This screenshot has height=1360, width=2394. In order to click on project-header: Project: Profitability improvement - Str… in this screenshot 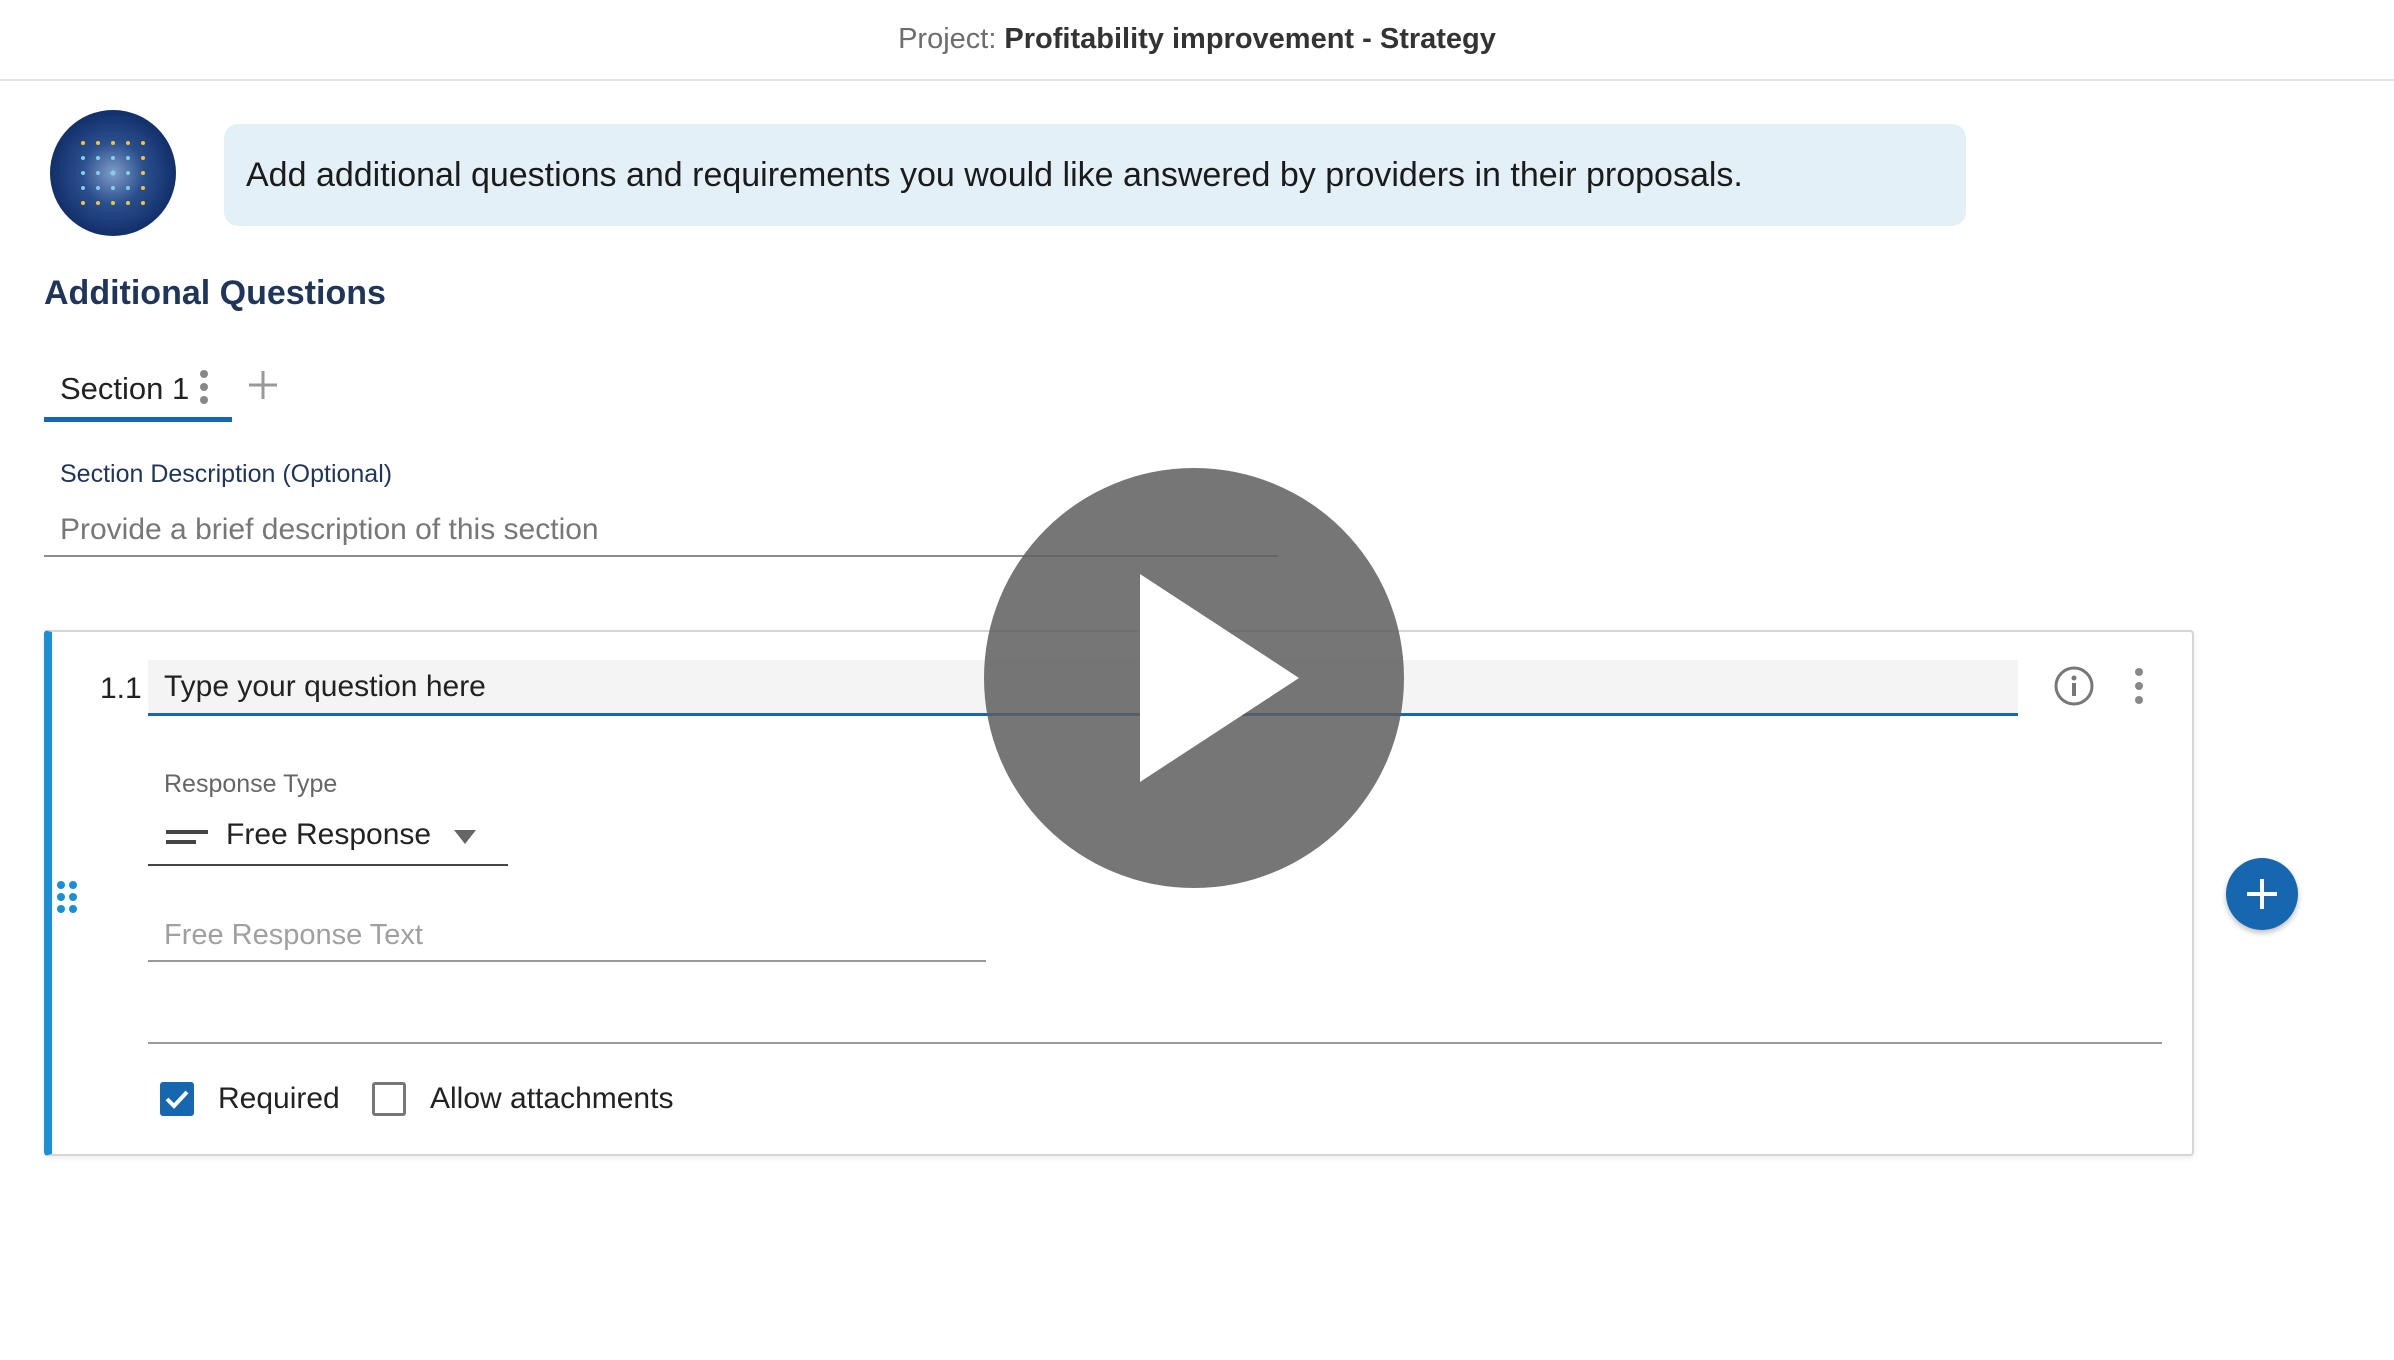, I will do `click(1197, 40)`.